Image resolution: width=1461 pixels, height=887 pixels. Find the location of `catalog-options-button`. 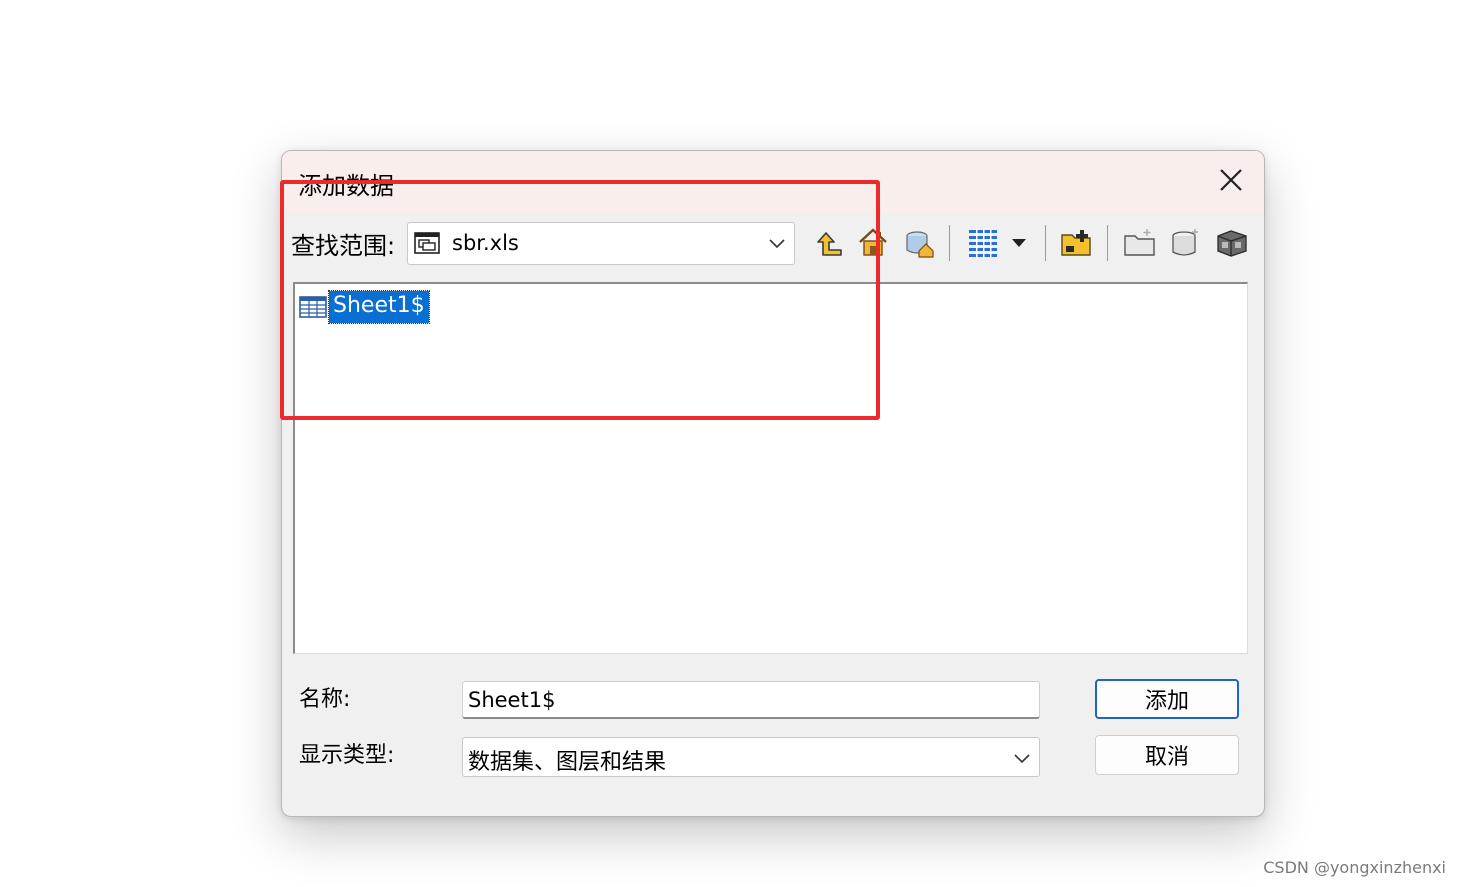

catalog-options-button is located at coordinates (1232, 243).